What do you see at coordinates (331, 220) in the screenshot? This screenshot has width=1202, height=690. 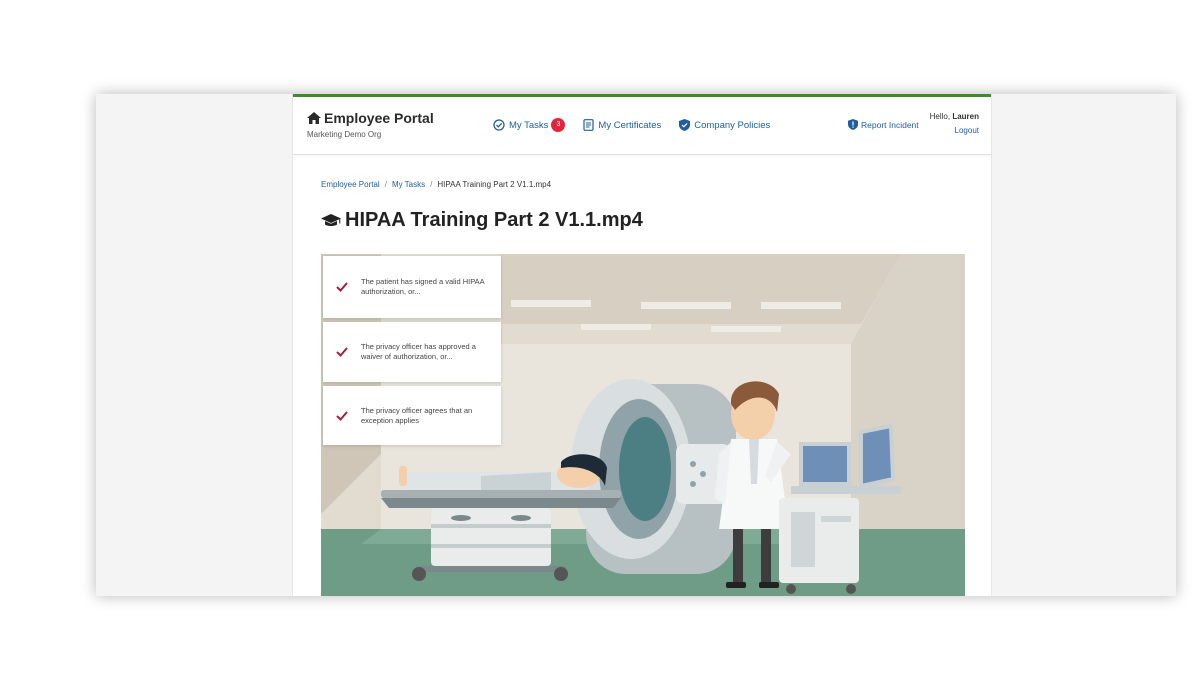 I see `graduation-cap-icon` at bounding box center [331, 220].